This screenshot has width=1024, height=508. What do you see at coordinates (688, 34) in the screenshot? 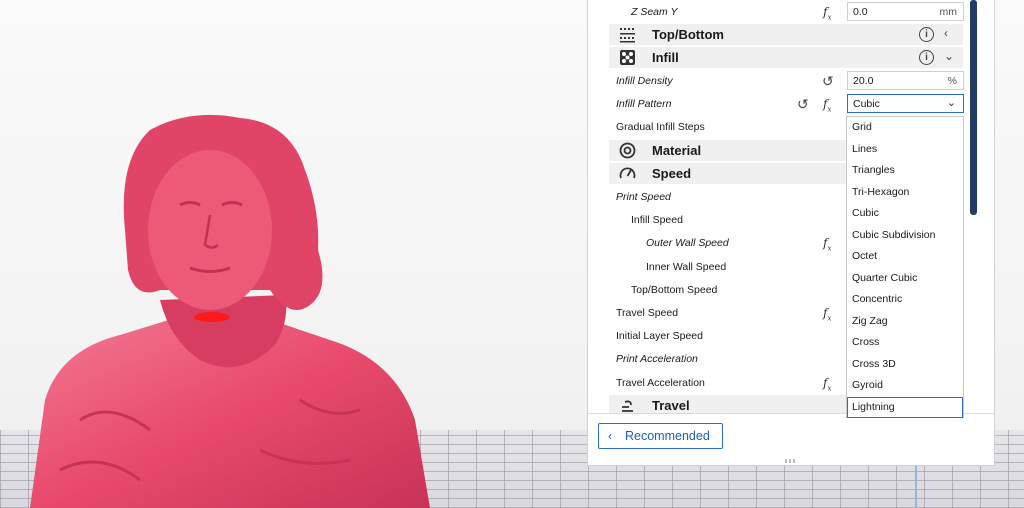
I see `category-label: Top/Bottom` at bounding box center [688, 34].